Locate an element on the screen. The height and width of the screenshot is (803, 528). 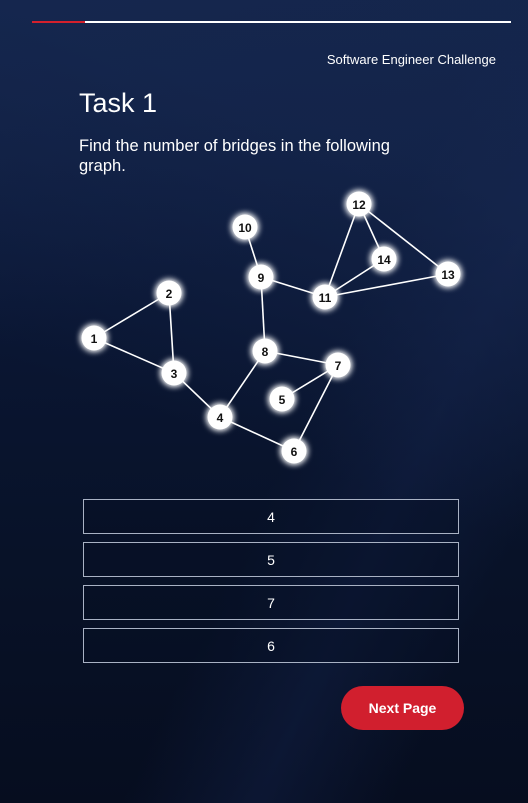
graph-node-label: 13 is located at coordinates (448, 275).